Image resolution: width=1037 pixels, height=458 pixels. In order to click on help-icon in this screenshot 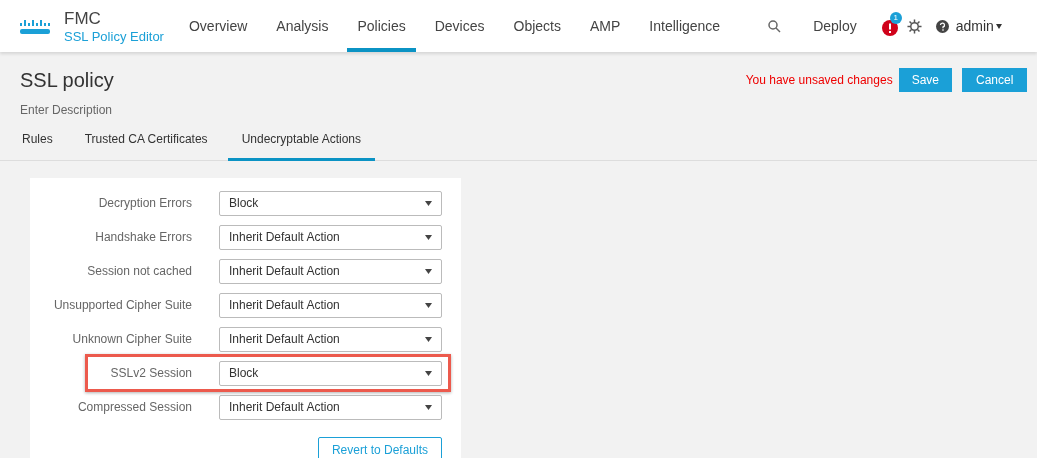, I will do `click(942, 26)`.